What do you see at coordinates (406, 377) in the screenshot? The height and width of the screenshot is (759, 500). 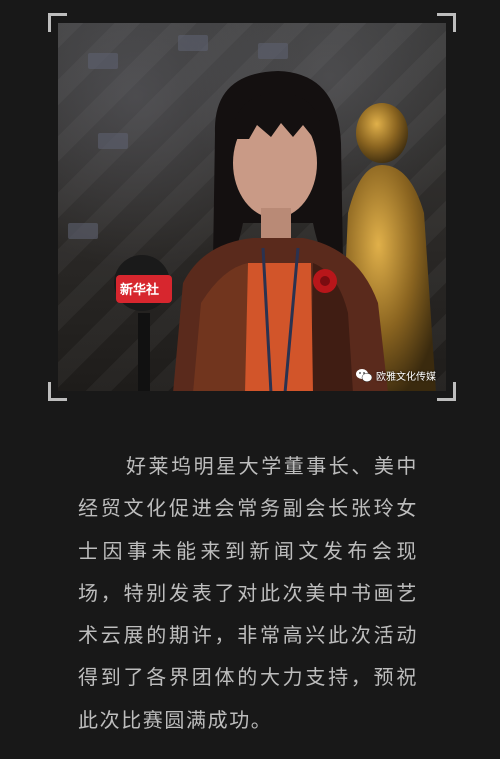 I see `watermark-text: 欧雅文化传媒` at bounding box center [406, 377].